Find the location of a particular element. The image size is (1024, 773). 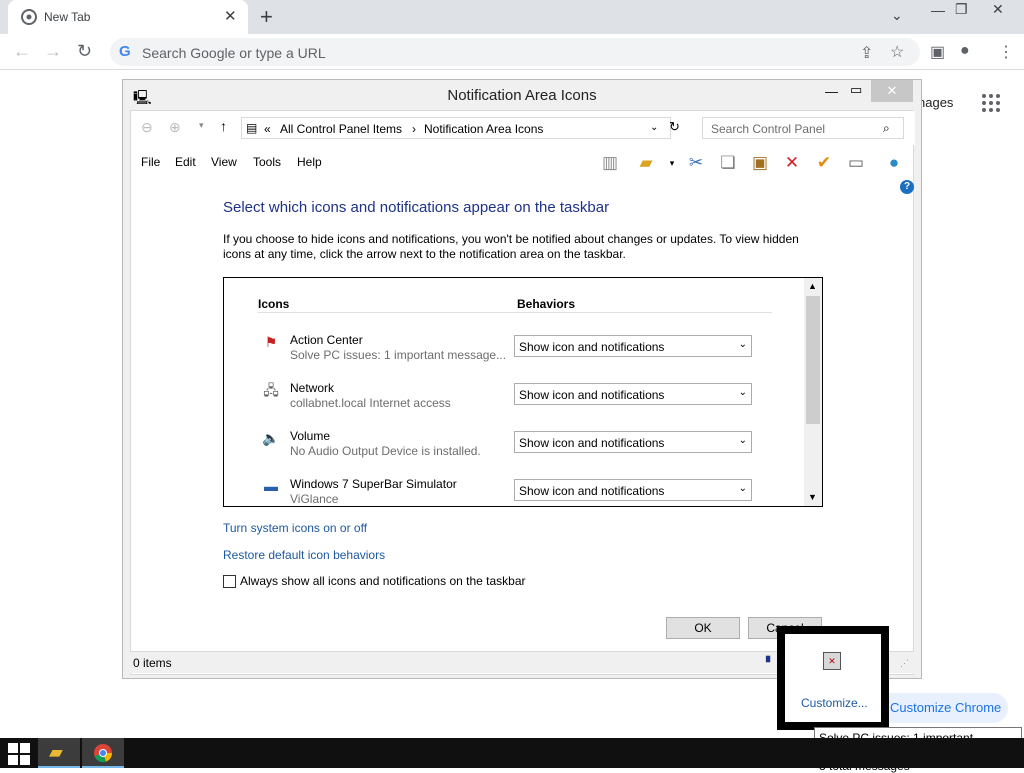

minimize-icon: — is located at coordinates (938, 10).